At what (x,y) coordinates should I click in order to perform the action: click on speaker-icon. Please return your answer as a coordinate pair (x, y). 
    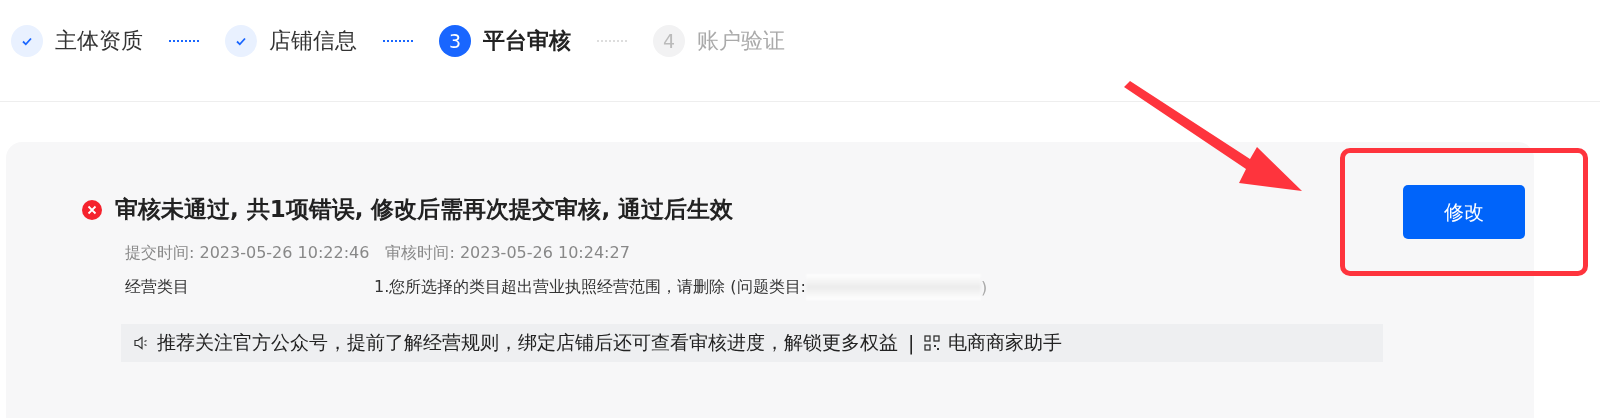
    Looking at the image, I should click on (141, 343).